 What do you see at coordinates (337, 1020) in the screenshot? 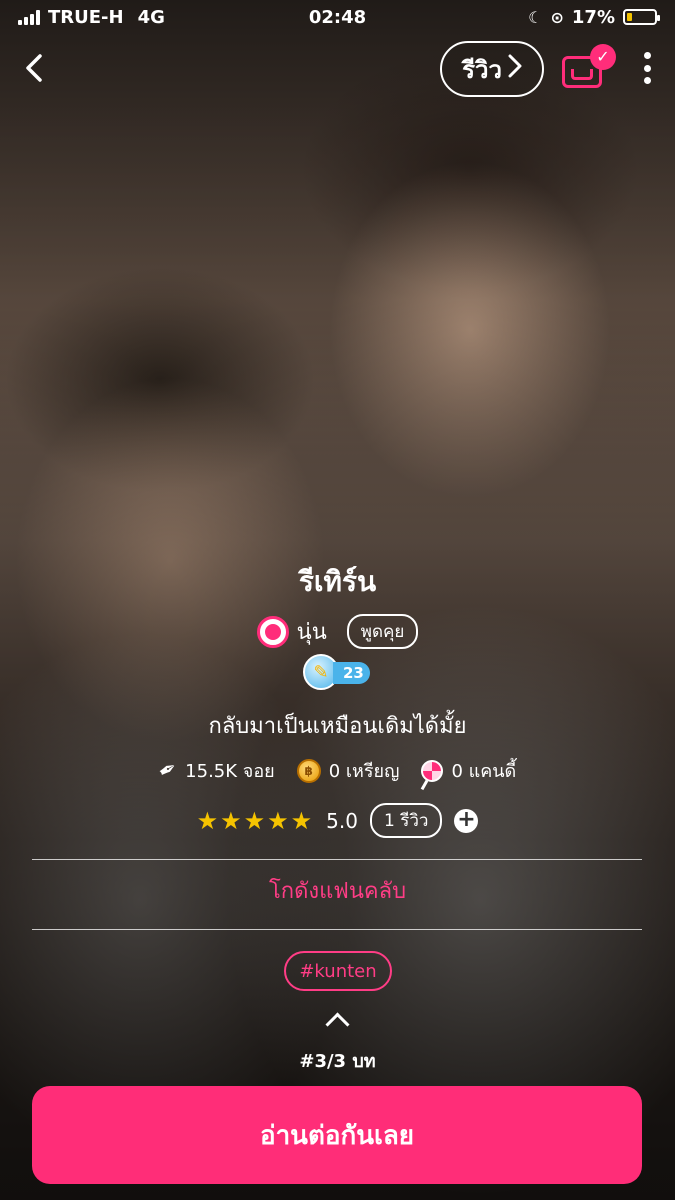
I see `chevron-up-icon` at bounding box center [337, 1020].